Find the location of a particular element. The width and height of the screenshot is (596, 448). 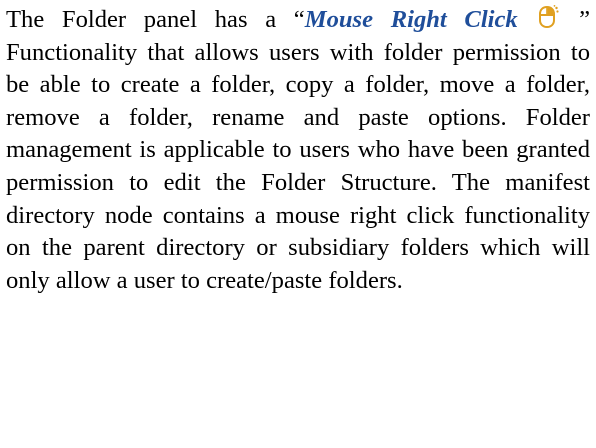

mouse-right-click-label: Mouse Right Click is located at coordinates (411, 19).